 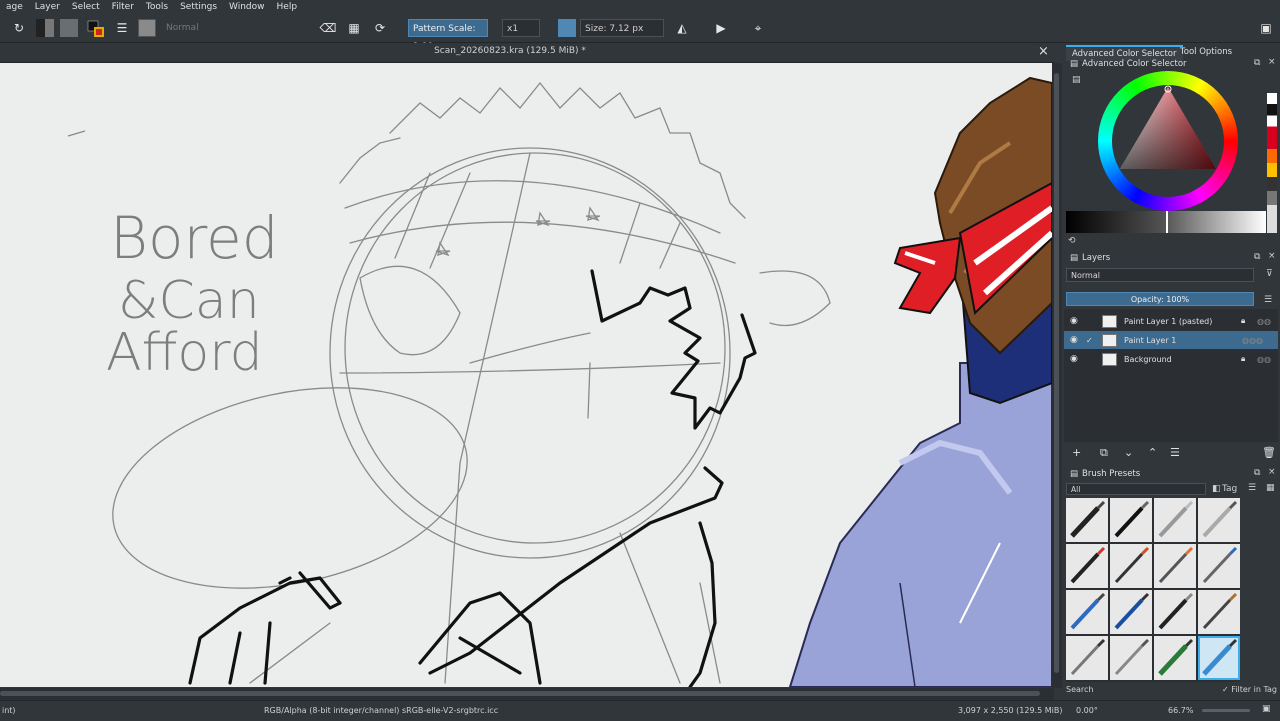 I want to click on workspace-icon: ▣, so click(x=1266, y=28).